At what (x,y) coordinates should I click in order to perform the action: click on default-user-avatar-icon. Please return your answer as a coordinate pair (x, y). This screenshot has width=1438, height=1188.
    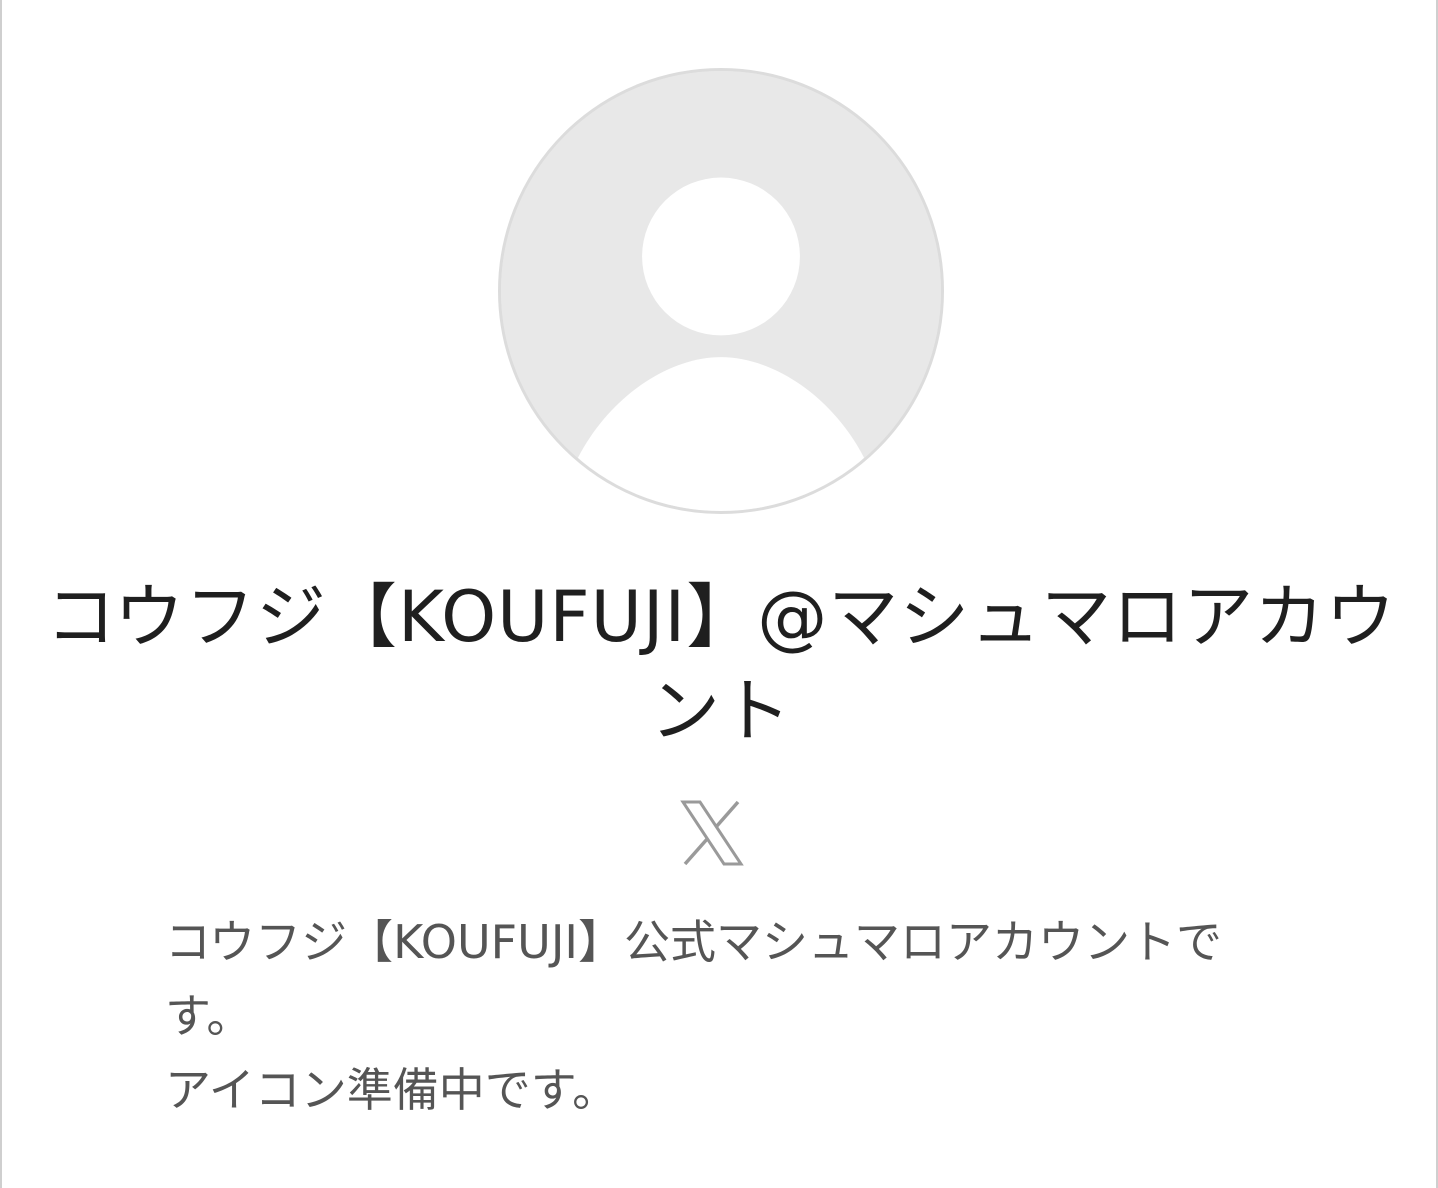
    Looking at the image, I should click on (721, 291).